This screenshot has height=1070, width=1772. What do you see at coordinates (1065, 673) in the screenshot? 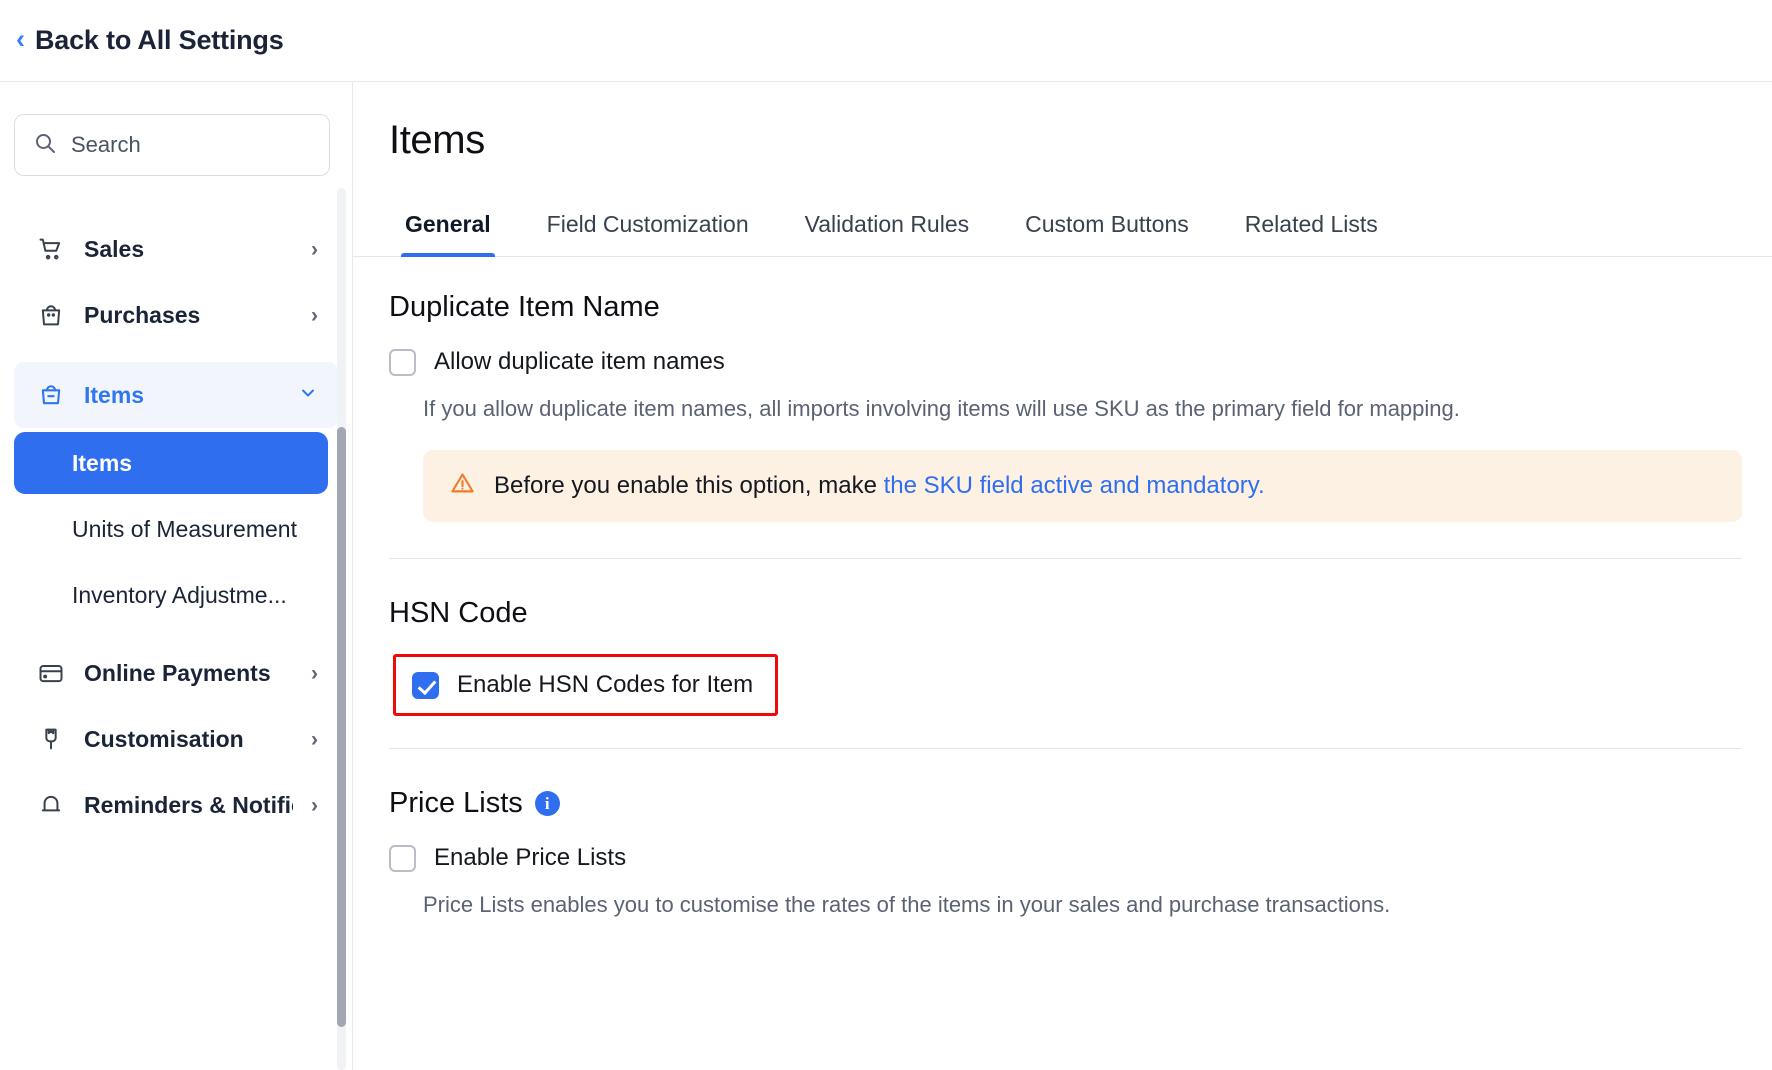
I see `hsn-code-section: HSN Code Enable HSN Codes for Item` at bounding box center [1065, 673].